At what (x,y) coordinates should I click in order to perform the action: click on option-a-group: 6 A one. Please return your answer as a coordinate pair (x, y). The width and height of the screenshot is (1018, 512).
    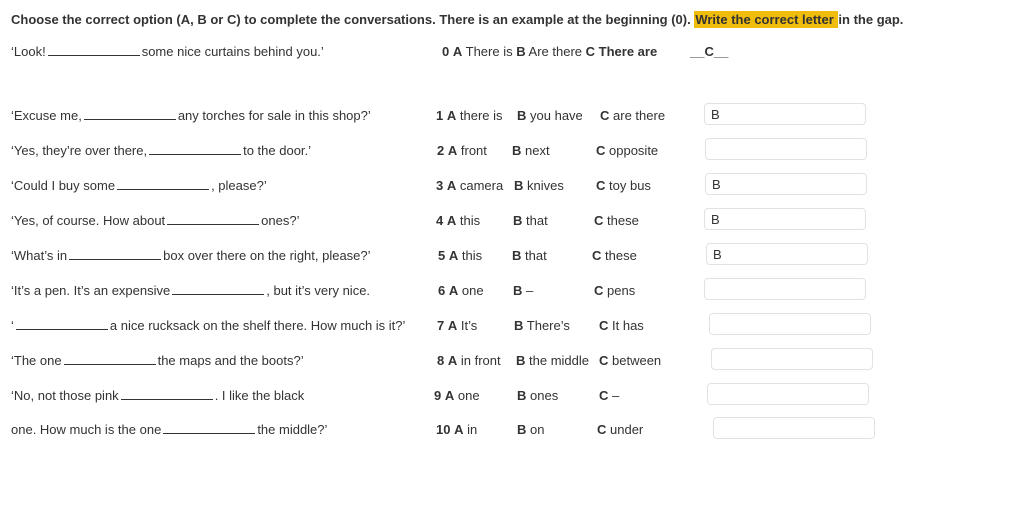
    Looking at the image, I should click on (461, 290).